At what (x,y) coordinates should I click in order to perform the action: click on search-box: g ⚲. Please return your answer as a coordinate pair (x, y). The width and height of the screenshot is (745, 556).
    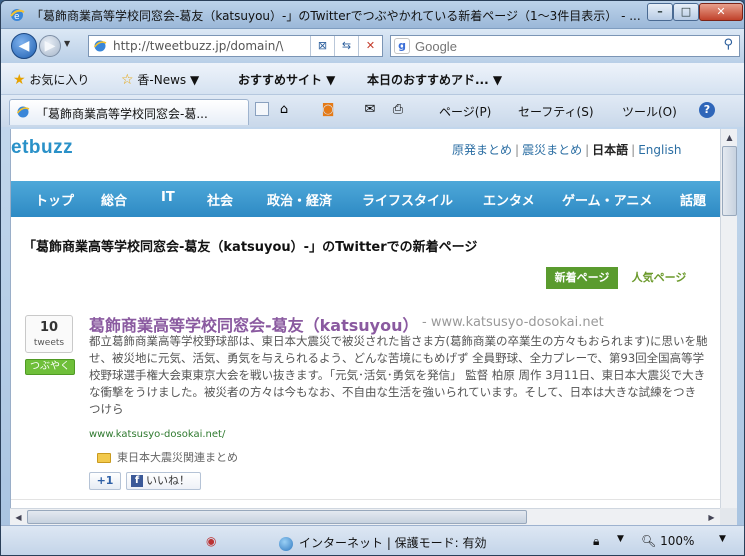
    Looking at the image, I should click on (565, 46).